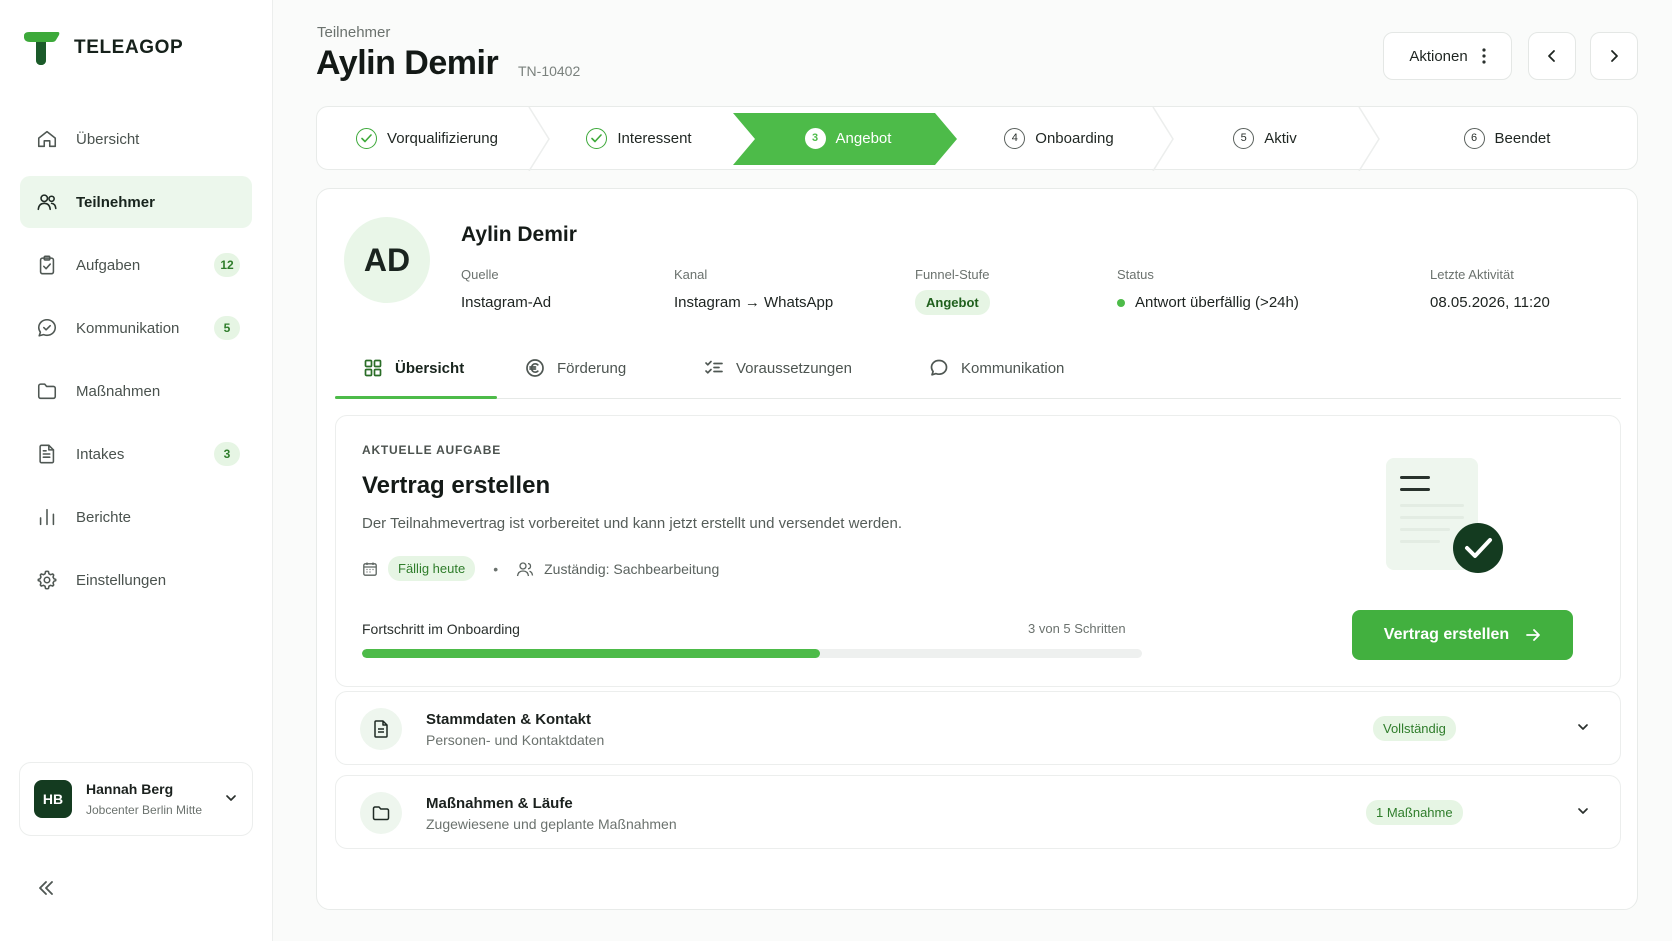  I want to click on sidebar-item-label: Teilnehmer, so click(115, 202).